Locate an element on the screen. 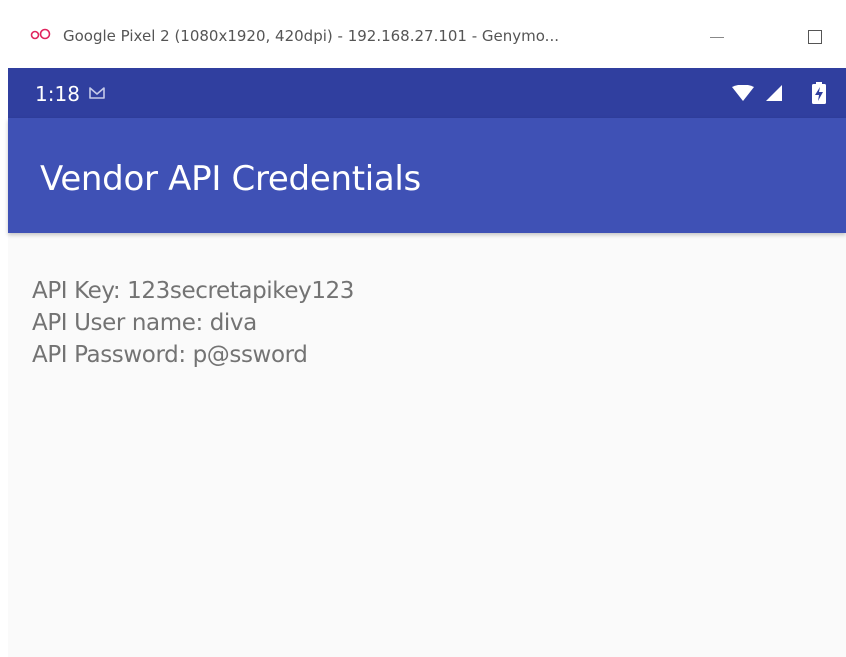  minimize-icon is located at coordinates (717, 37).